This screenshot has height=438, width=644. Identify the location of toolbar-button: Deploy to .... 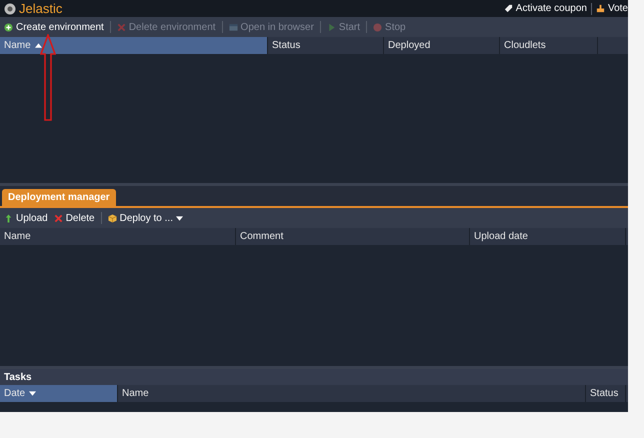
(145, 218).